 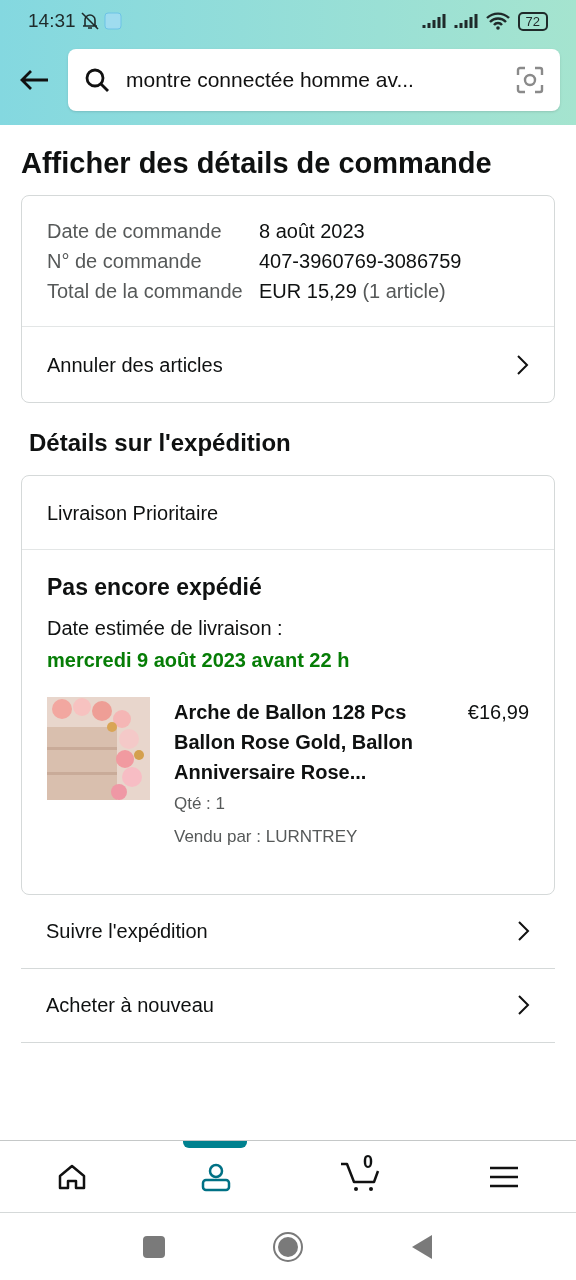 I want to click on shipping-method: Livraison Prioritaire, so click(x=288, y=513).